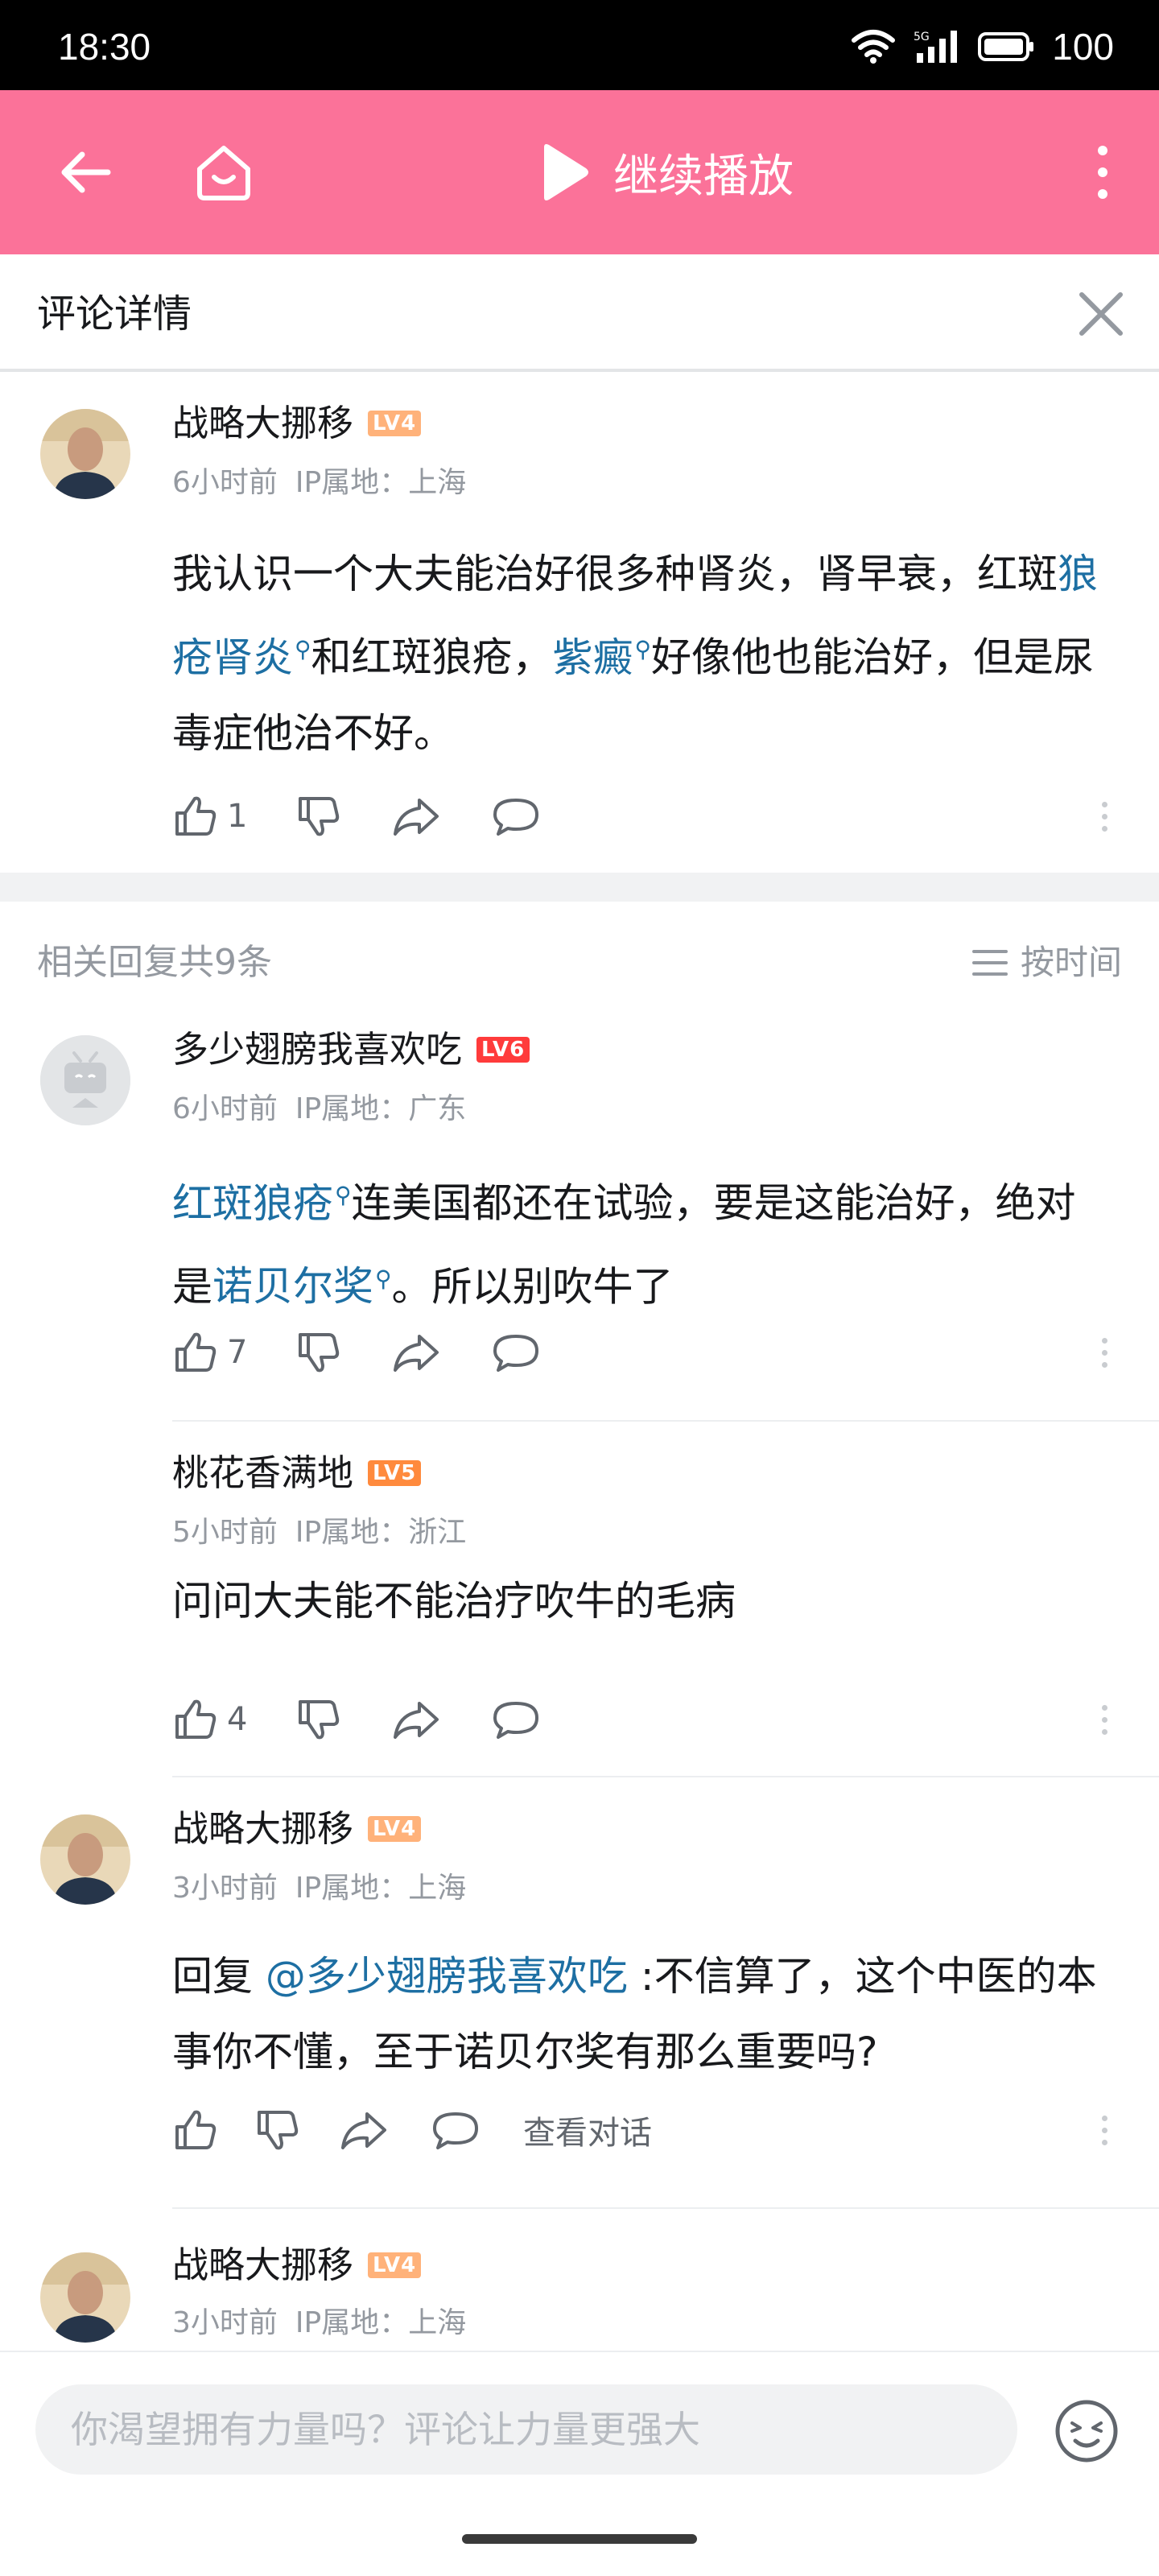  Describe the element at coordinates (922, 37) in the screenshot. I see `svg-text: 5G` at that location.